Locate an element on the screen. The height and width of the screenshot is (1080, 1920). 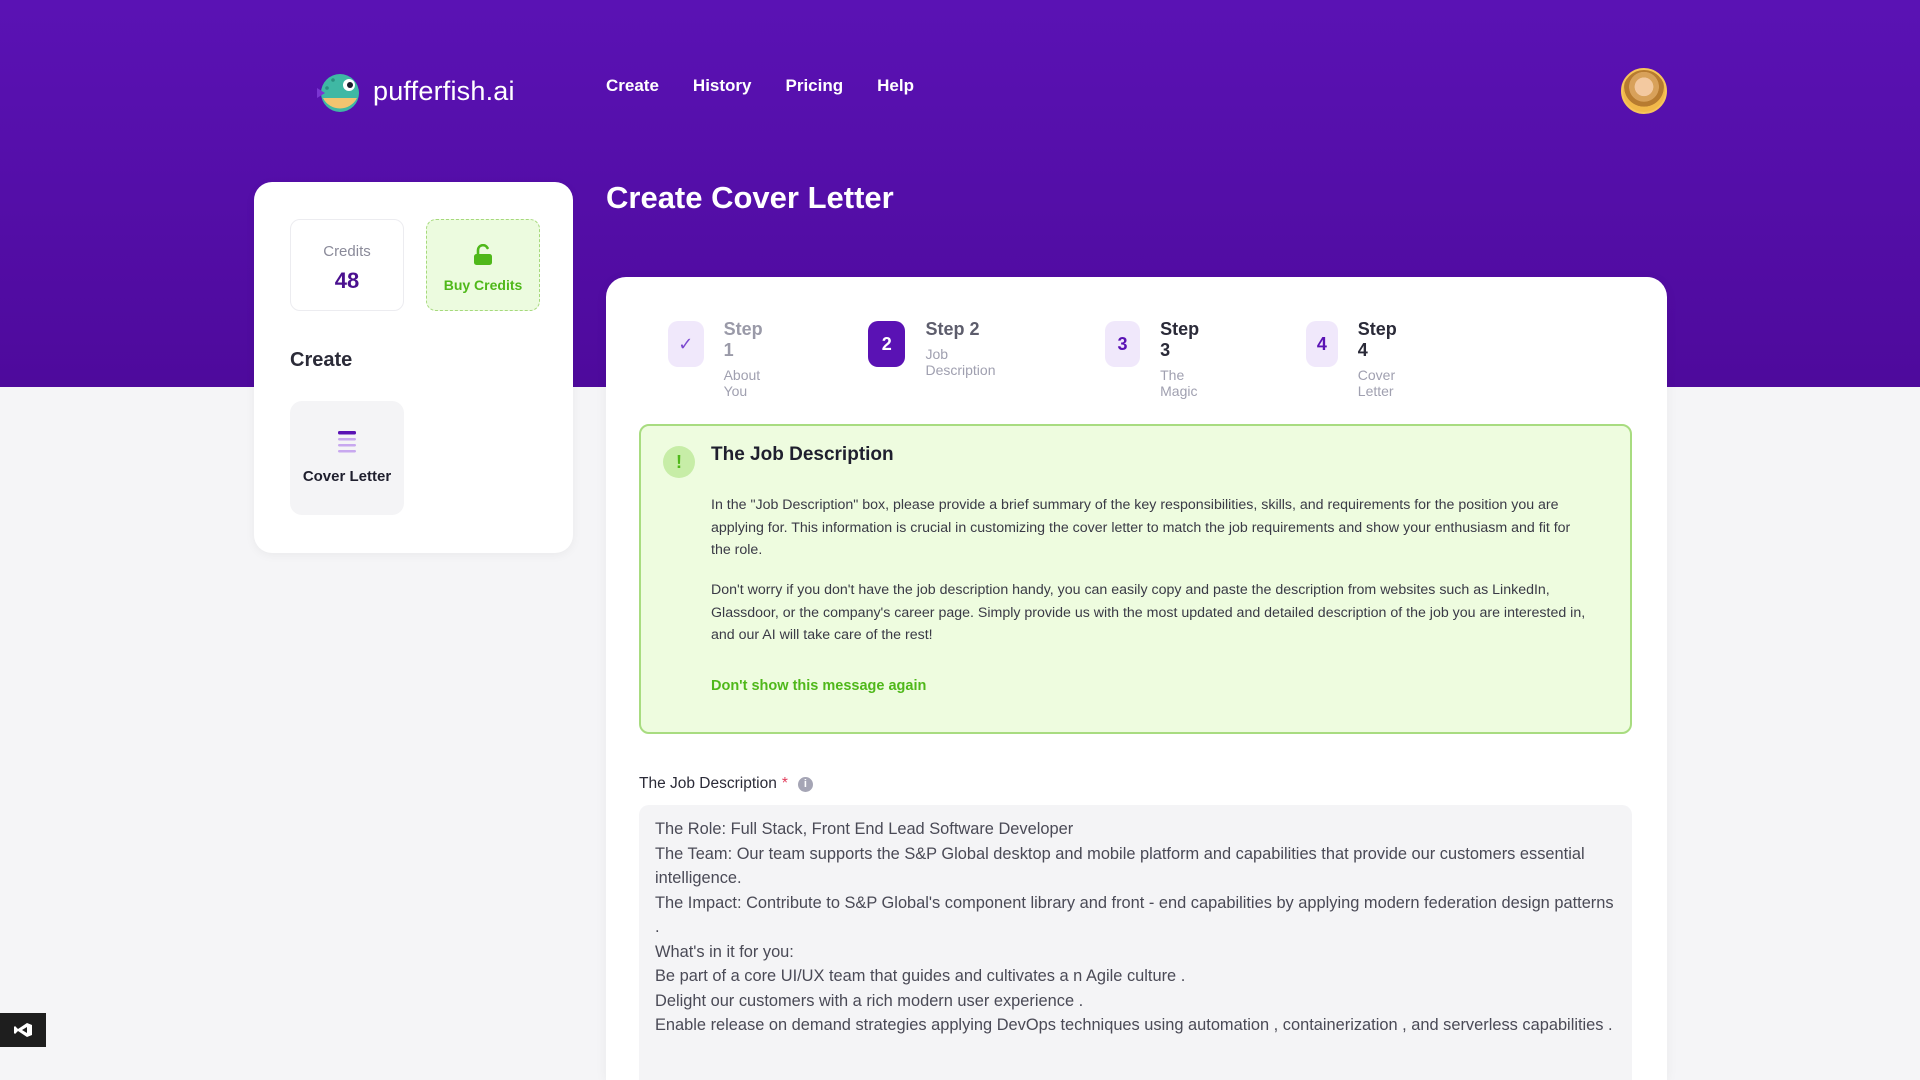
vscode-icon is located at coordinates (23, 1030).